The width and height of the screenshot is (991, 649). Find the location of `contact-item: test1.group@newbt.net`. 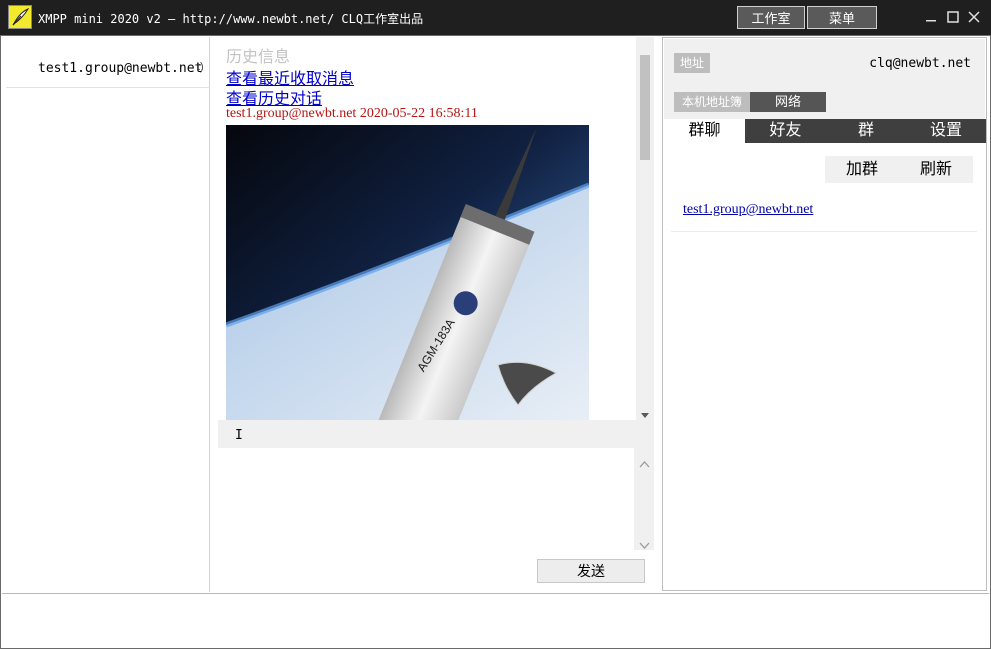

contact-item: test1.group@newbt.net is located at coordinates (120, 68).